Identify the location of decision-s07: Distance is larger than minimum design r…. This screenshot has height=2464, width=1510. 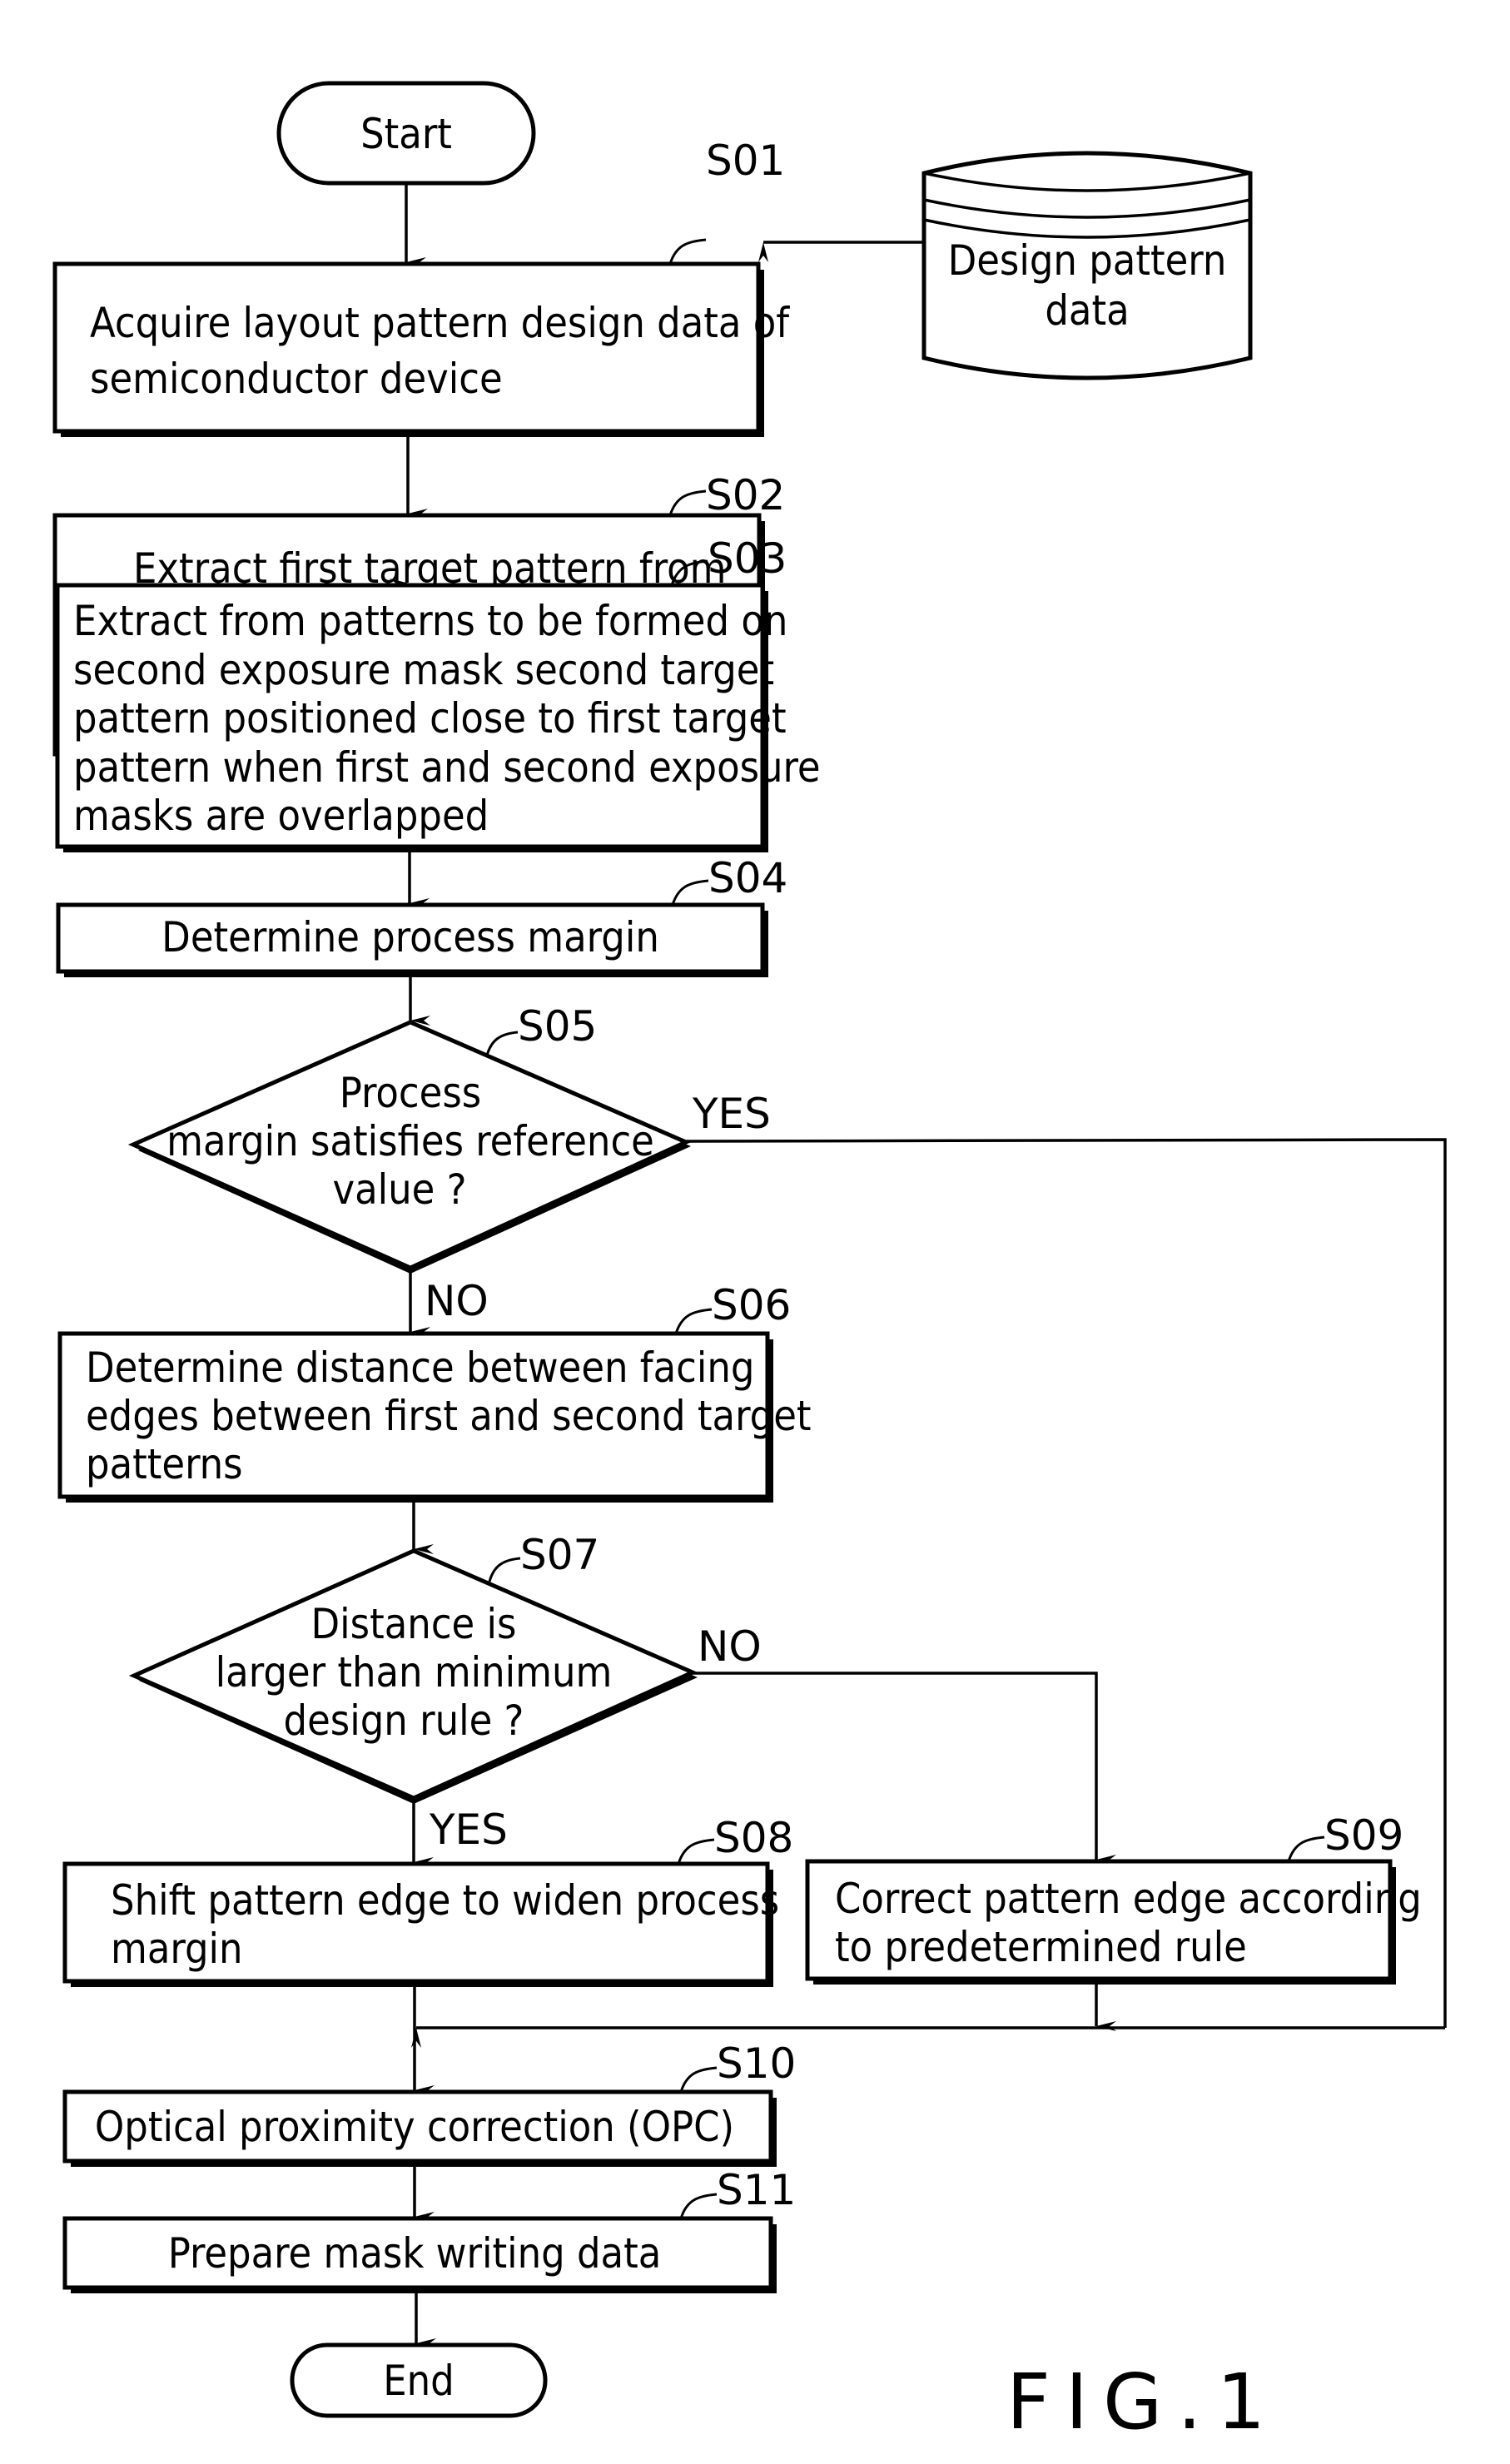
(445, 1692).